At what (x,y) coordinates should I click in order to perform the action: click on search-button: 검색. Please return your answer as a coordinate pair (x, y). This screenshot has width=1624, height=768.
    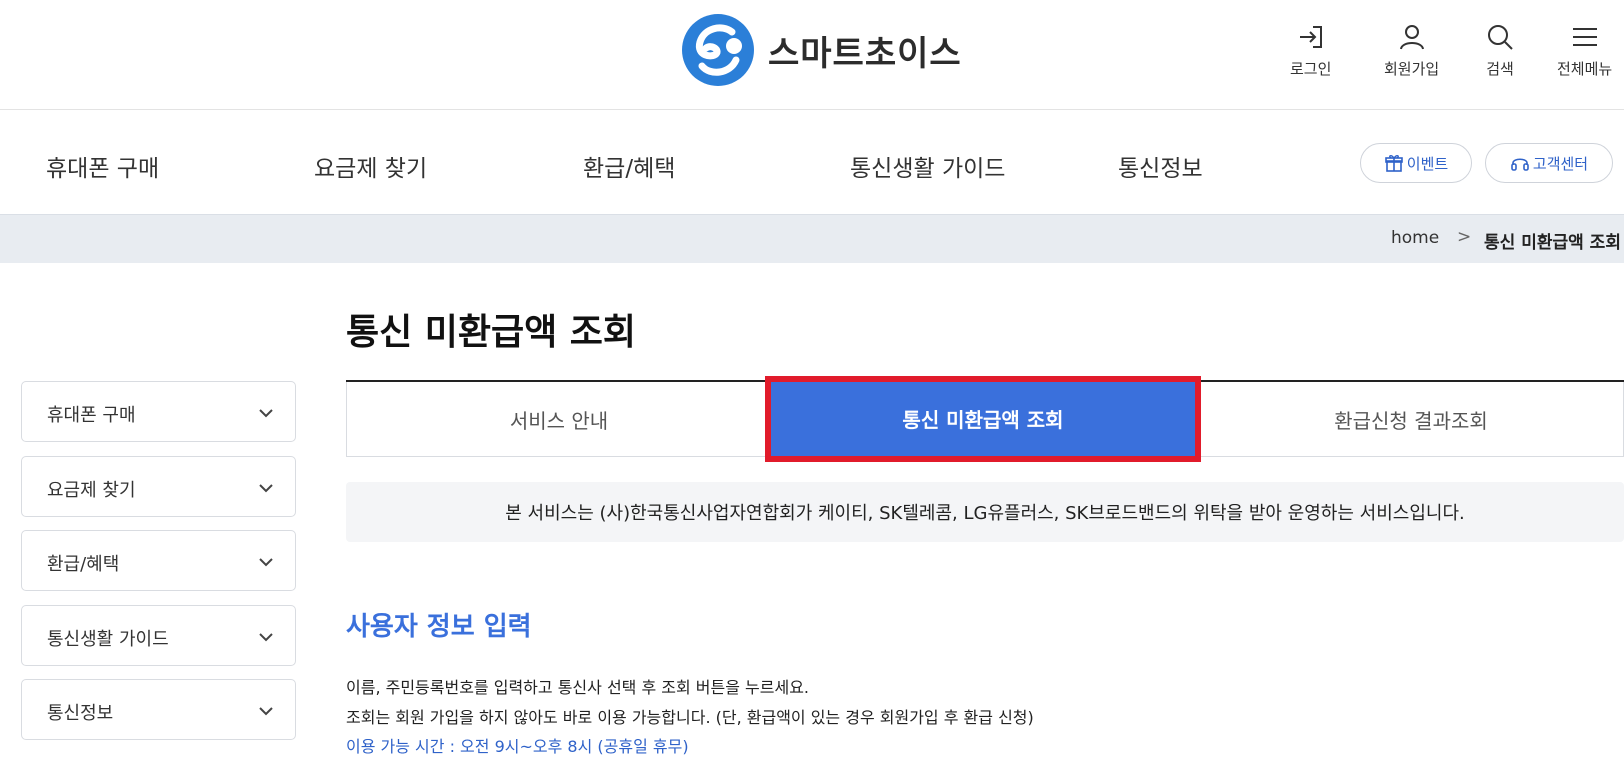
    Looking at the image, I should click on (1500, 50).